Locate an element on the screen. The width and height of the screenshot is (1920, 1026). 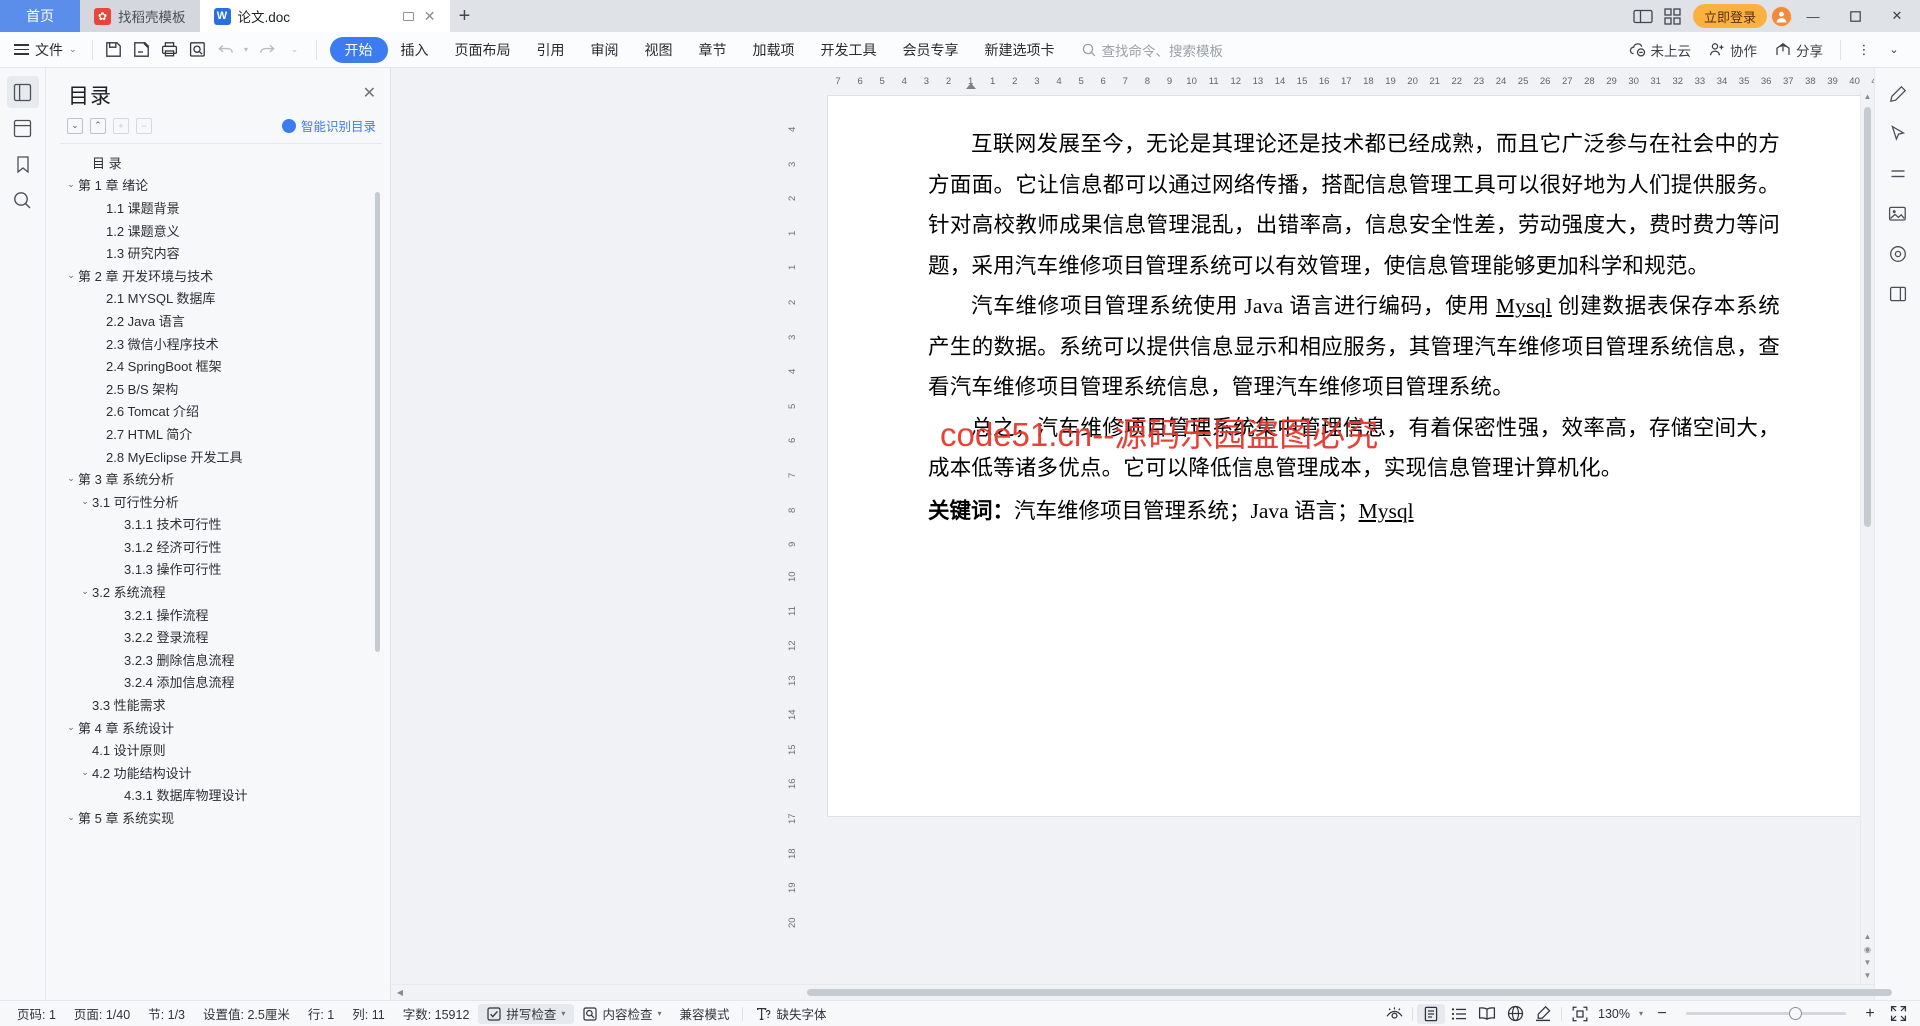
new-tab-button: + is located at coordinates (465, 16).